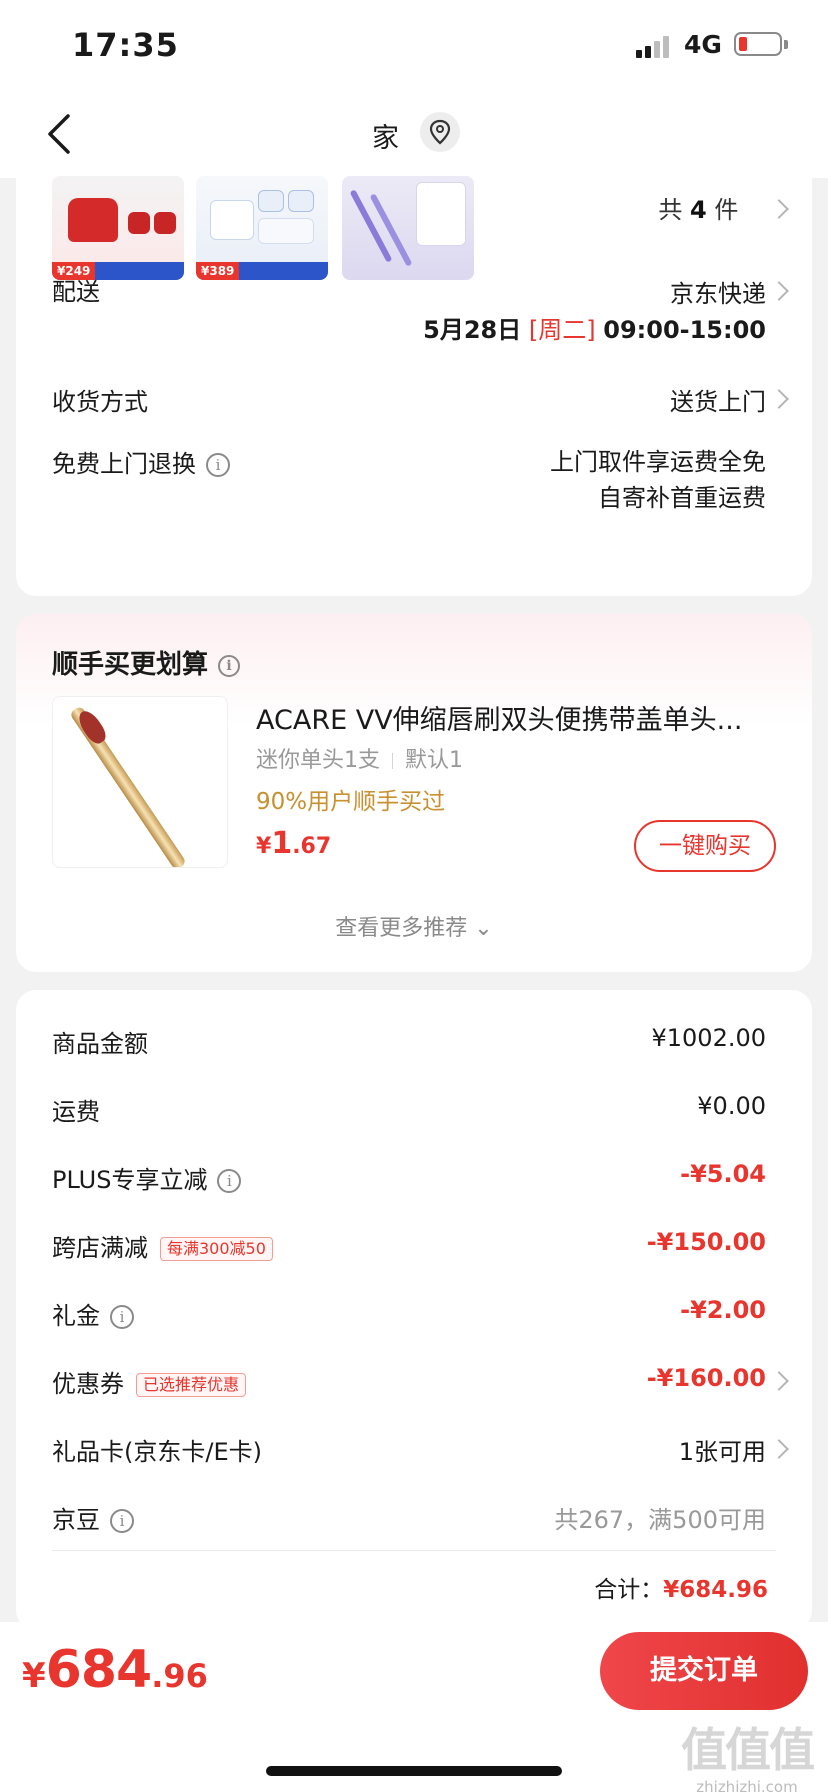  What do you see at coordinates (440, 132) in the screenshot?
I see `location-pin-icon` at bounding box center [440, 132].